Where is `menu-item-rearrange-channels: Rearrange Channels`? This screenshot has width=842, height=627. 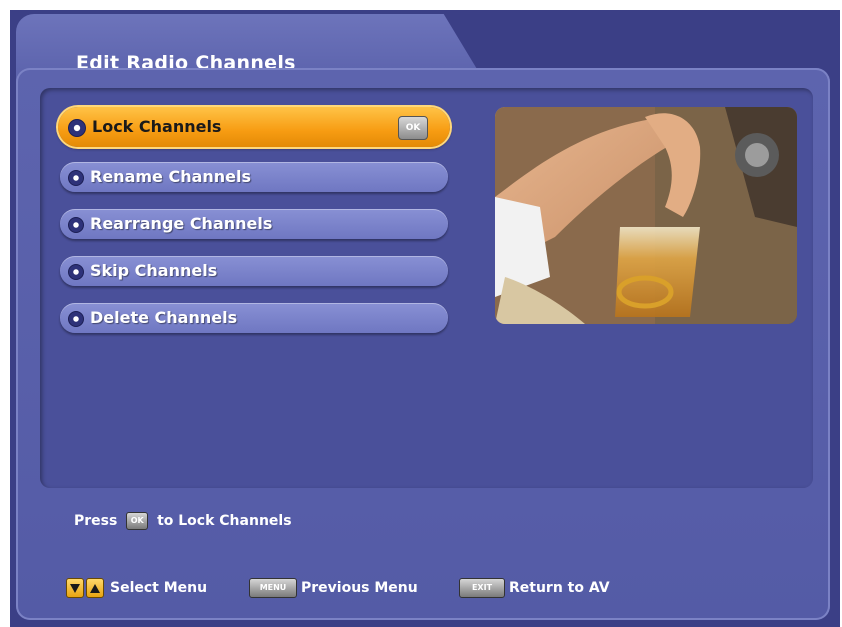 menu-item-rearrange-channels: Rearrange Channels is located at coordinates (254, 224).